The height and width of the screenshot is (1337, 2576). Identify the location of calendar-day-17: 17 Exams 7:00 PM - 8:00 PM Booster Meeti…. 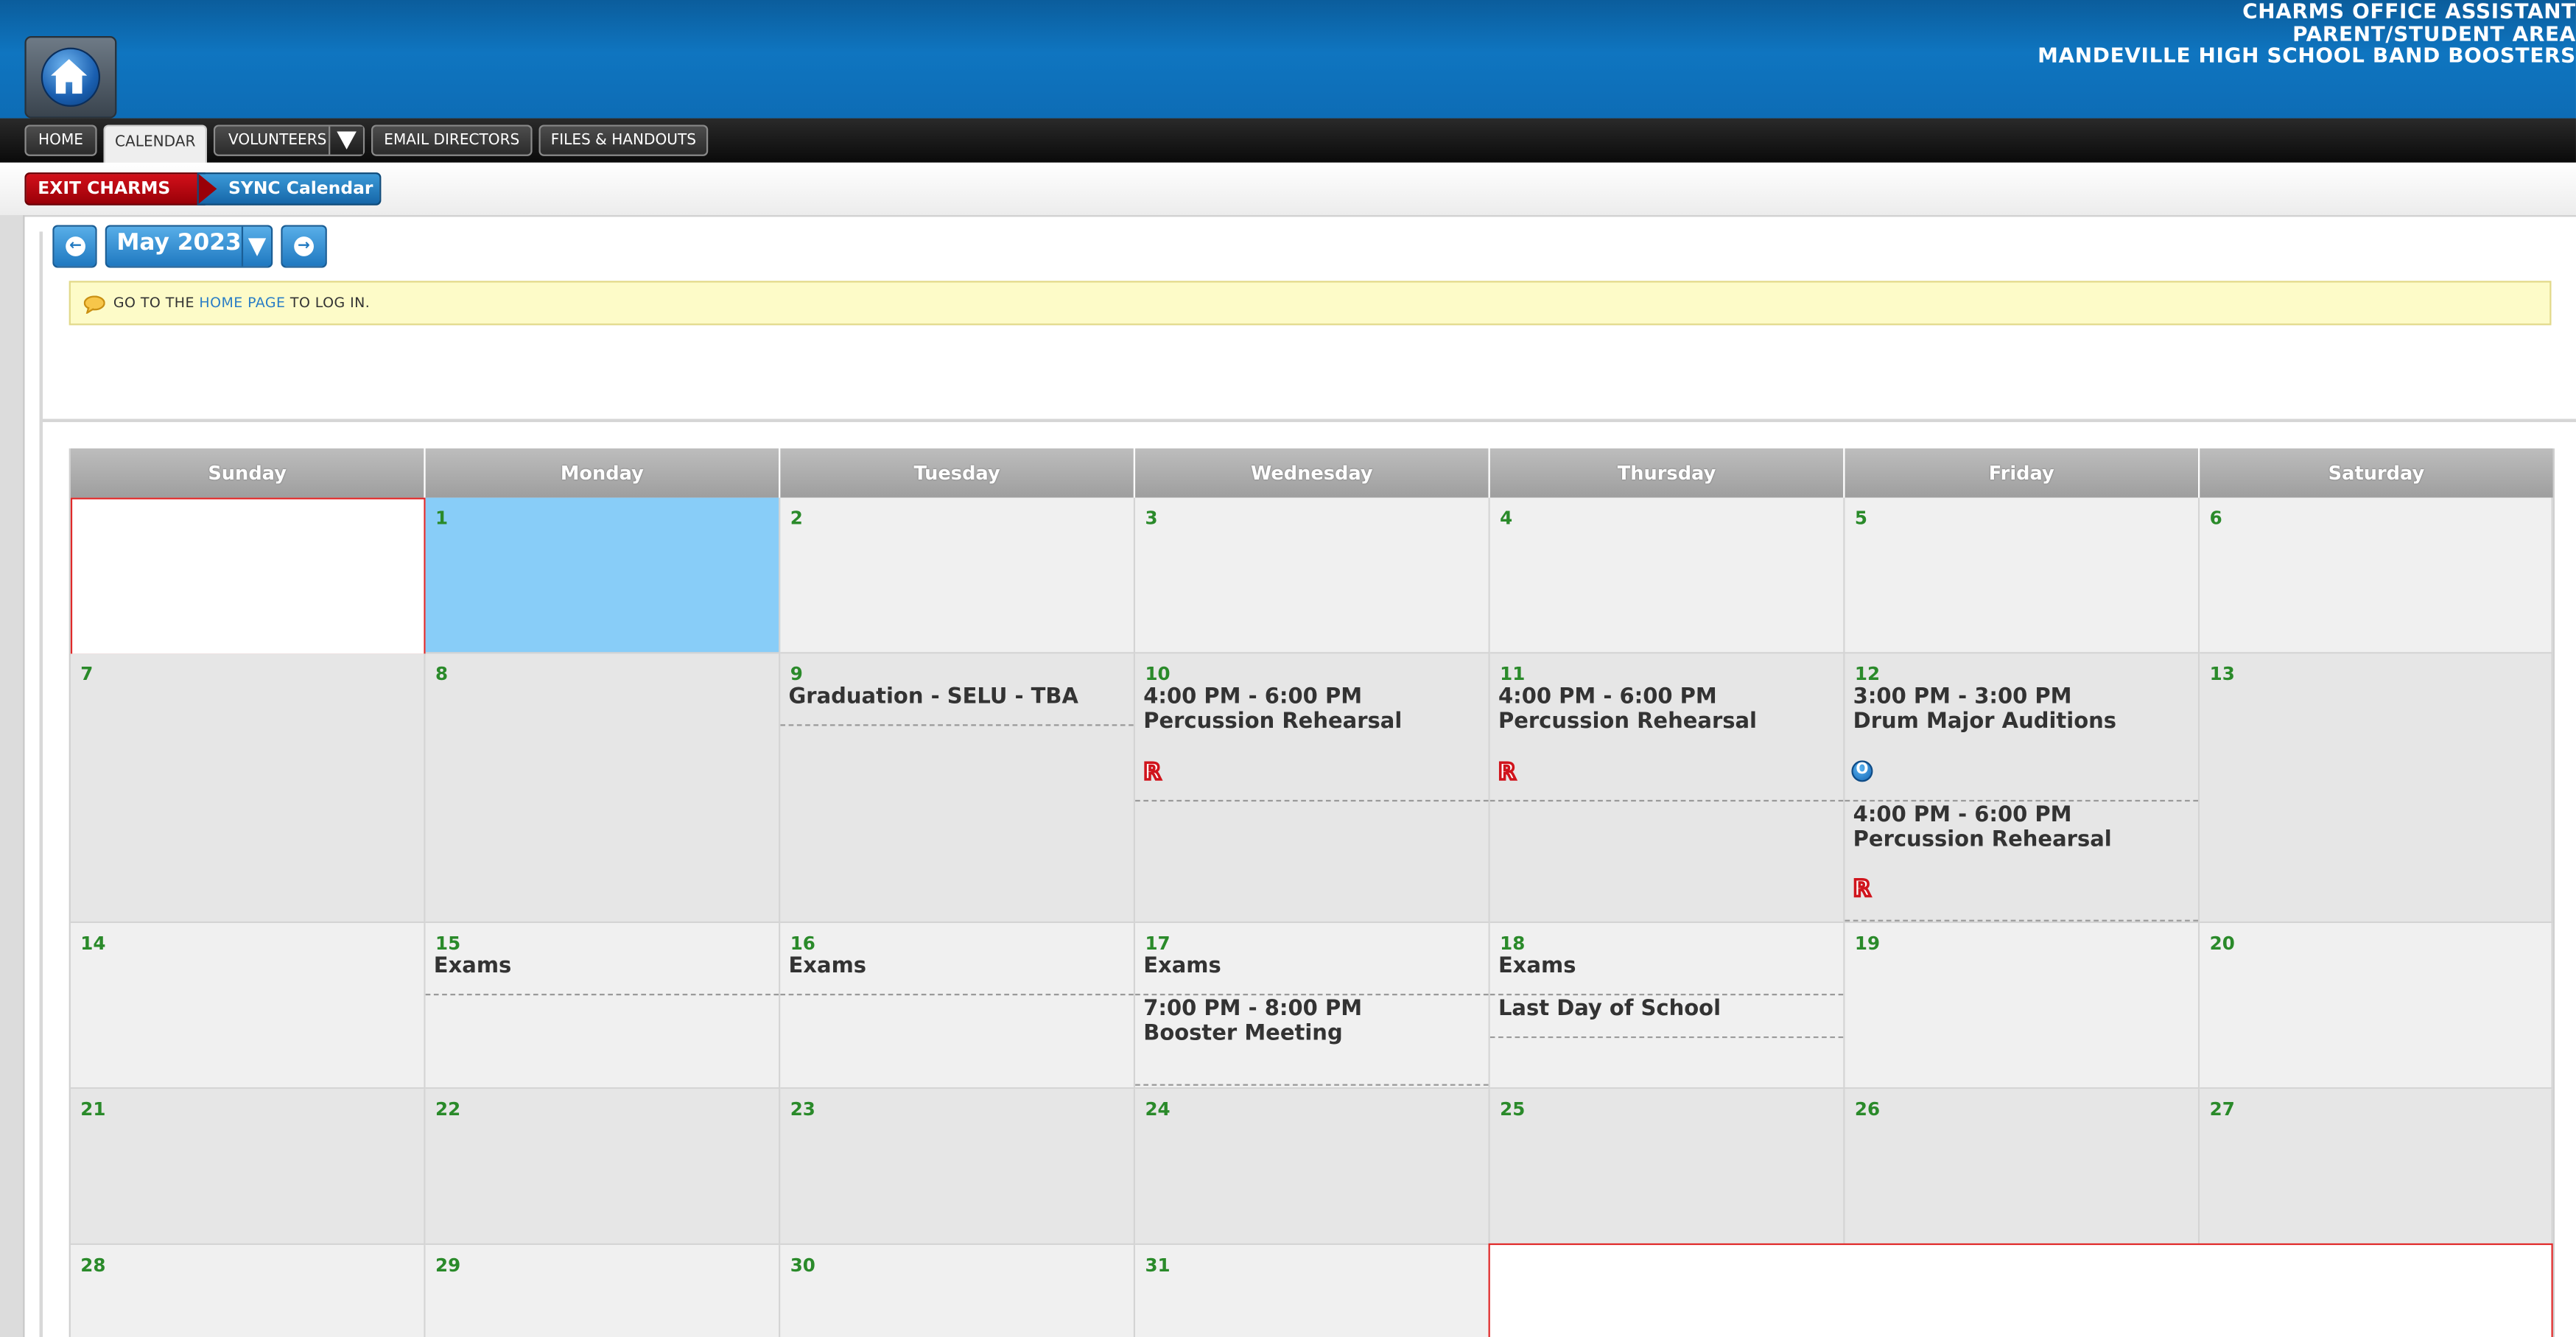
(1312, 1006).